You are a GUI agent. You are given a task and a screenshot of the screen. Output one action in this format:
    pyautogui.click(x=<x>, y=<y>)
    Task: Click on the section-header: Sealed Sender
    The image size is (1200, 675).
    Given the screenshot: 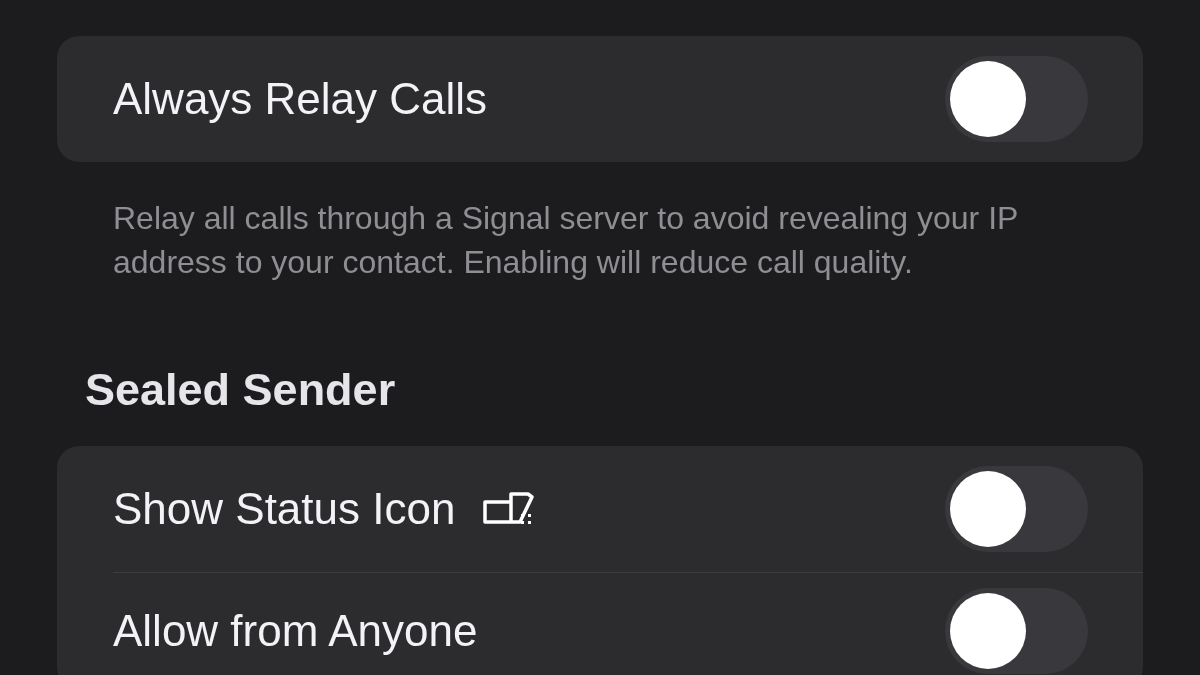 What is the action you would take?
    pyautogui.click(x=241, y=390)
    